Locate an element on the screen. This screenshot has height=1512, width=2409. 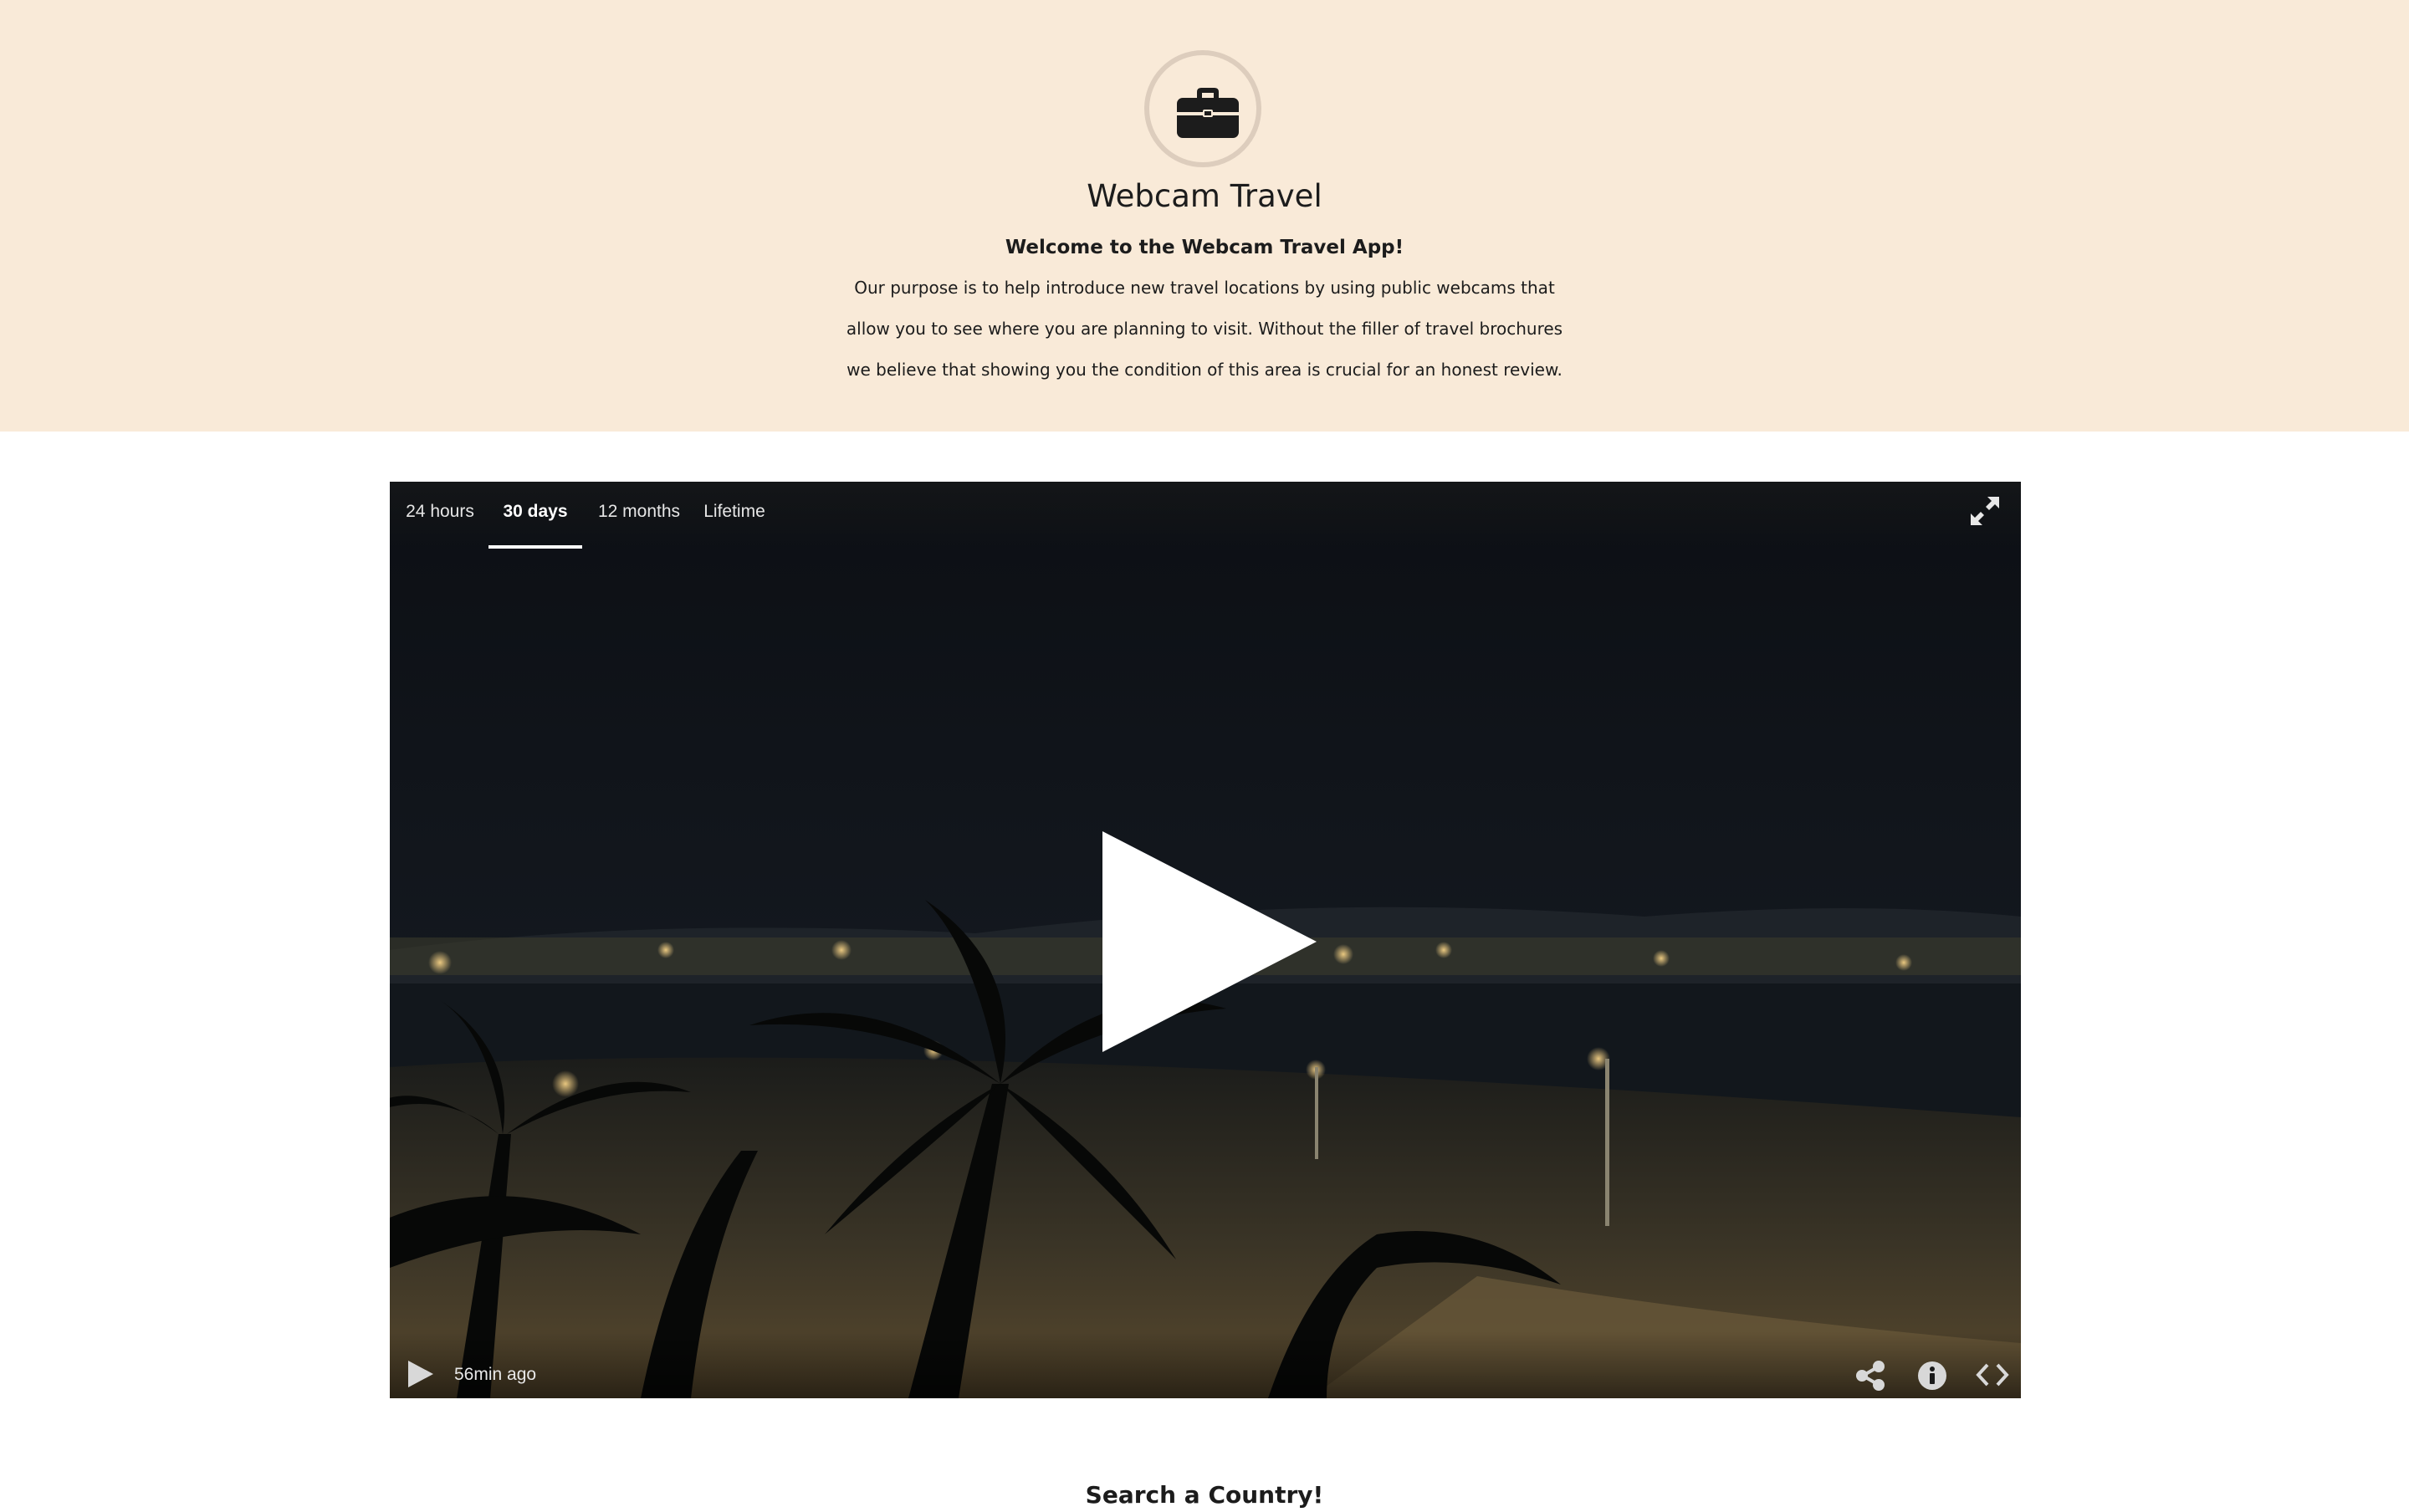
last-update-time: 56min ago is located at coordinates (495, 1374).